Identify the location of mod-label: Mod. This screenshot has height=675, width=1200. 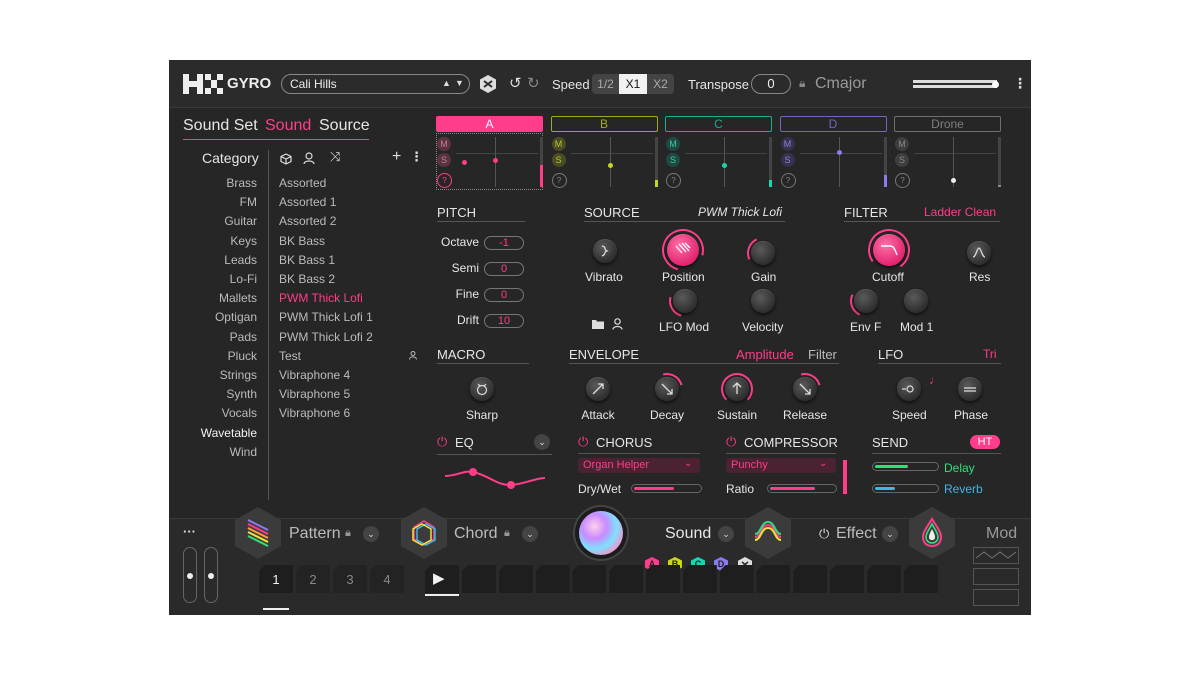
(1001, 534).